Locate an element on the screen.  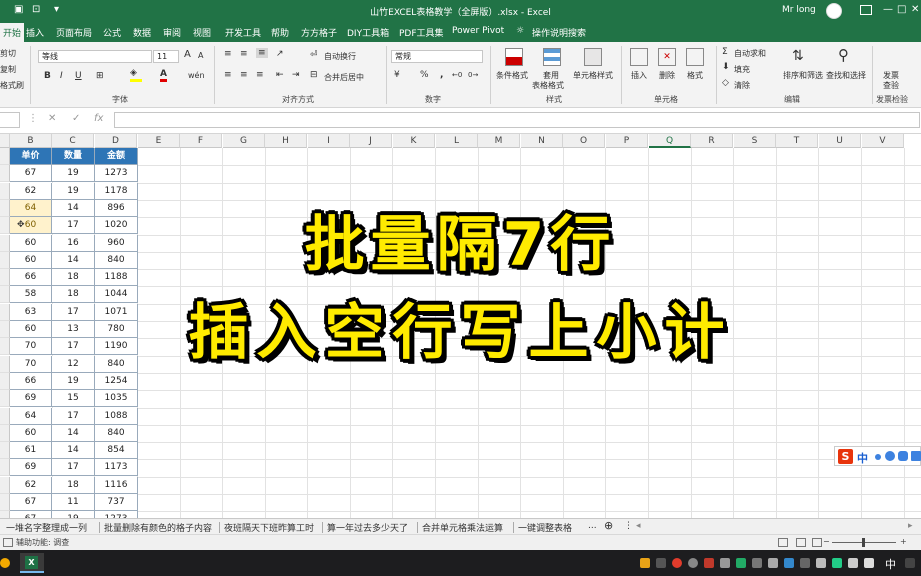
invoice-line2: 查验 is located at coordinates (891, 85).